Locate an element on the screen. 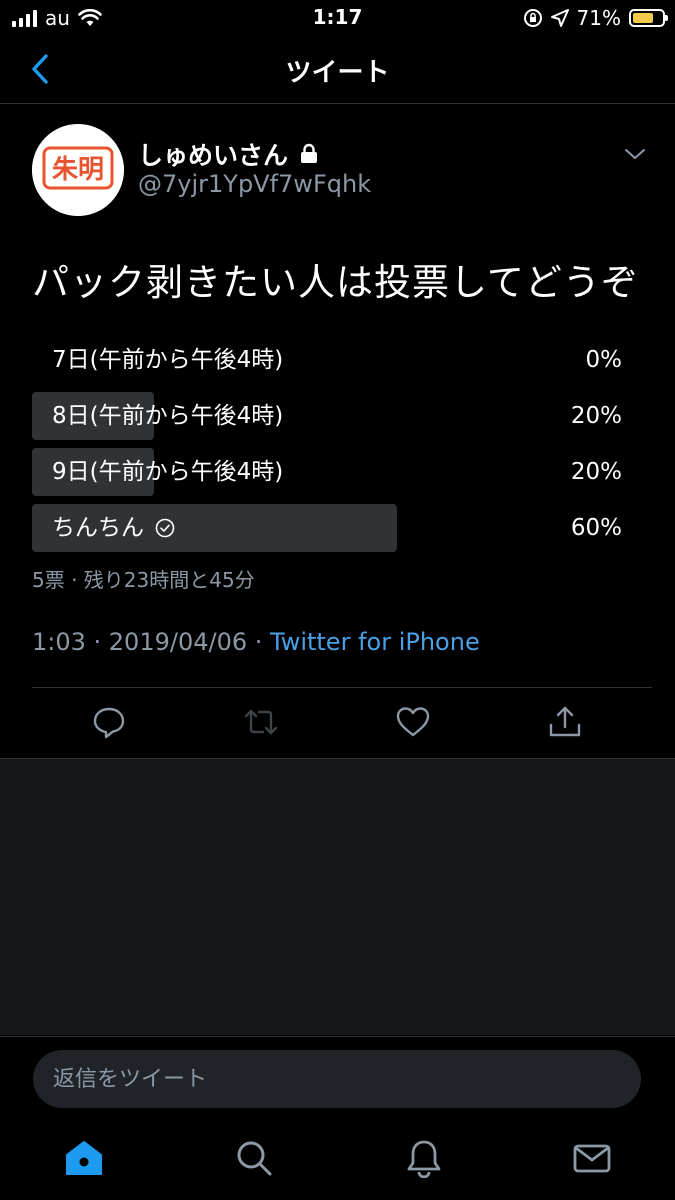 The width and height of the screenshot is (675, 1200). check-circle-icon is located at coordinates (165, 528).